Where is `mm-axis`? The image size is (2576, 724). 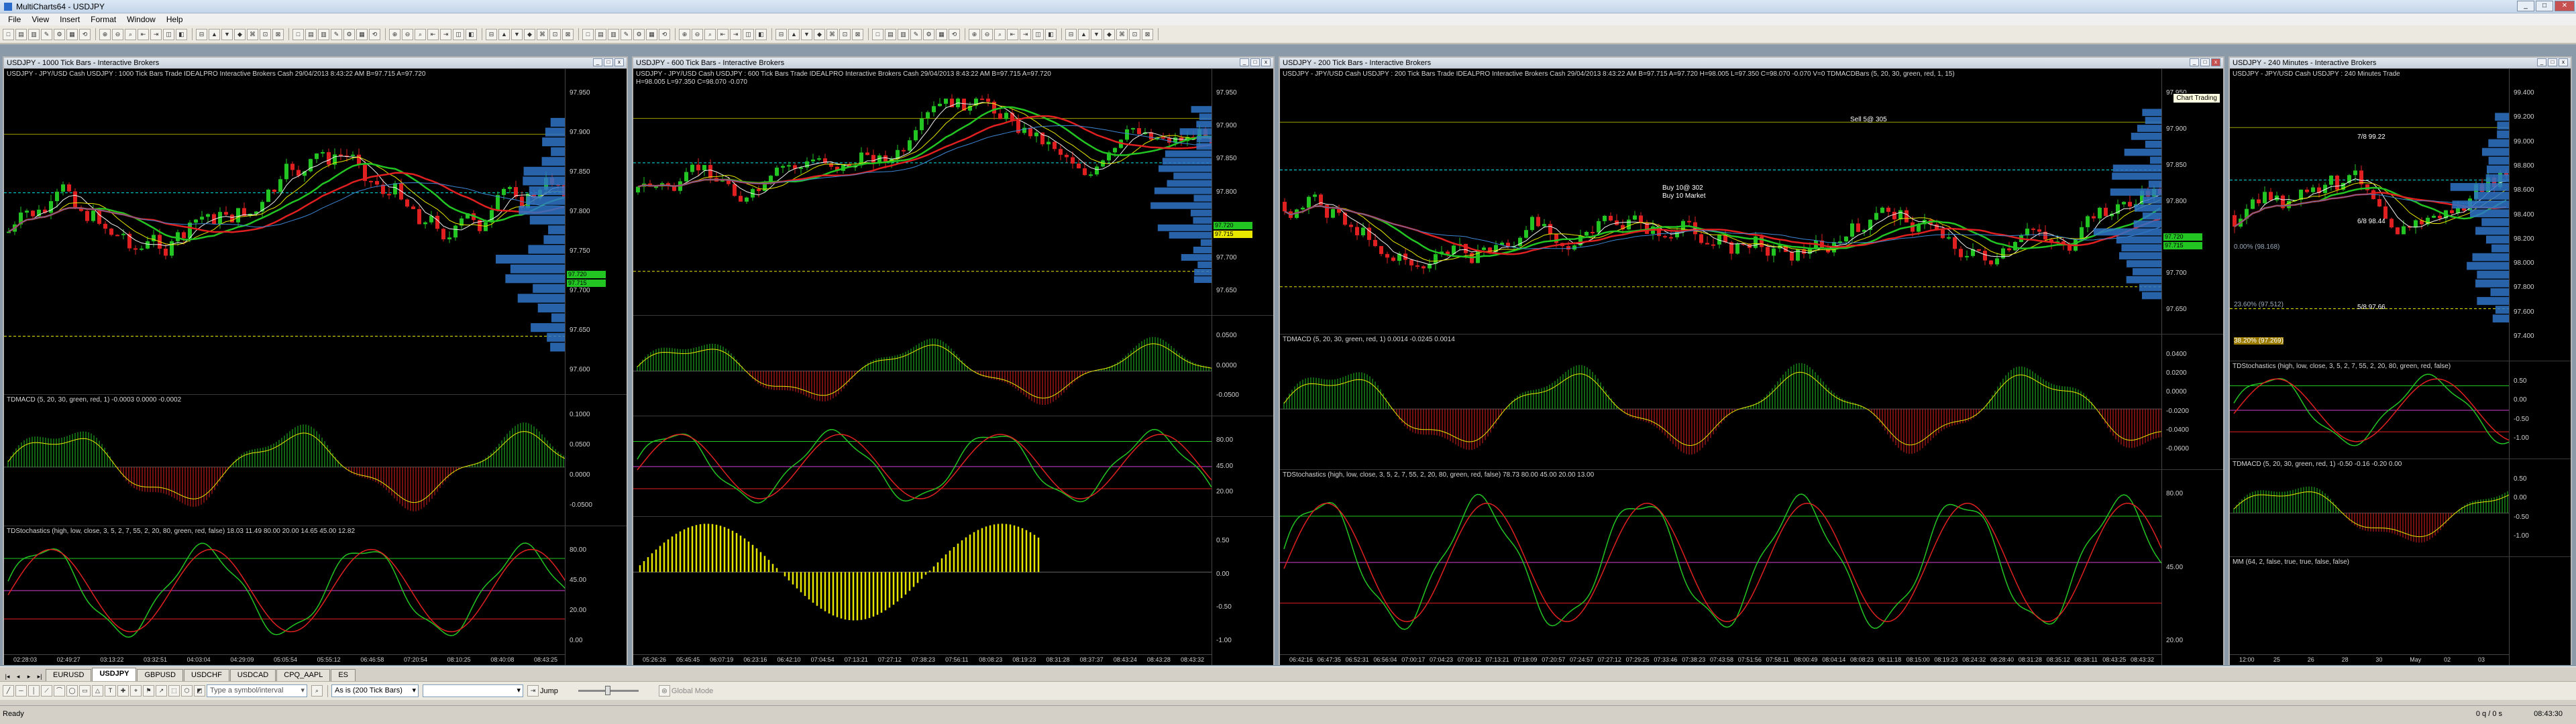 mm-axis is located at coordinates (2540, 611).